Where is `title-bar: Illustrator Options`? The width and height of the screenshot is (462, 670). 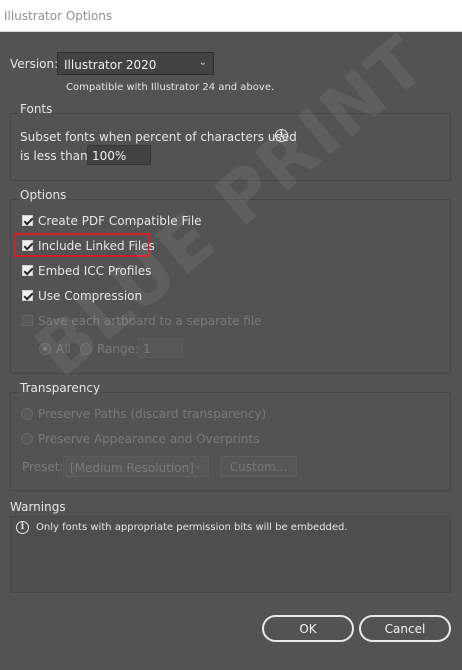 title-bar: Illustrator Options is located at coordinates (231, 16).